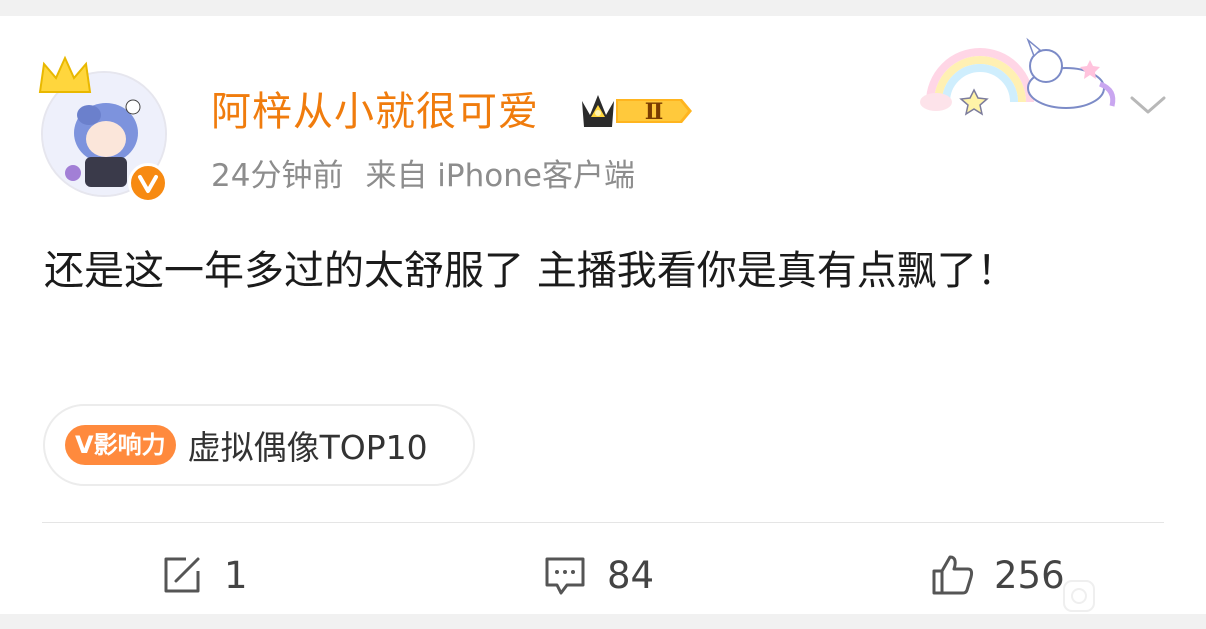  Describe the element at coordinates (1079, 596) in the screenshot. I see `watermark-icon` at that location.